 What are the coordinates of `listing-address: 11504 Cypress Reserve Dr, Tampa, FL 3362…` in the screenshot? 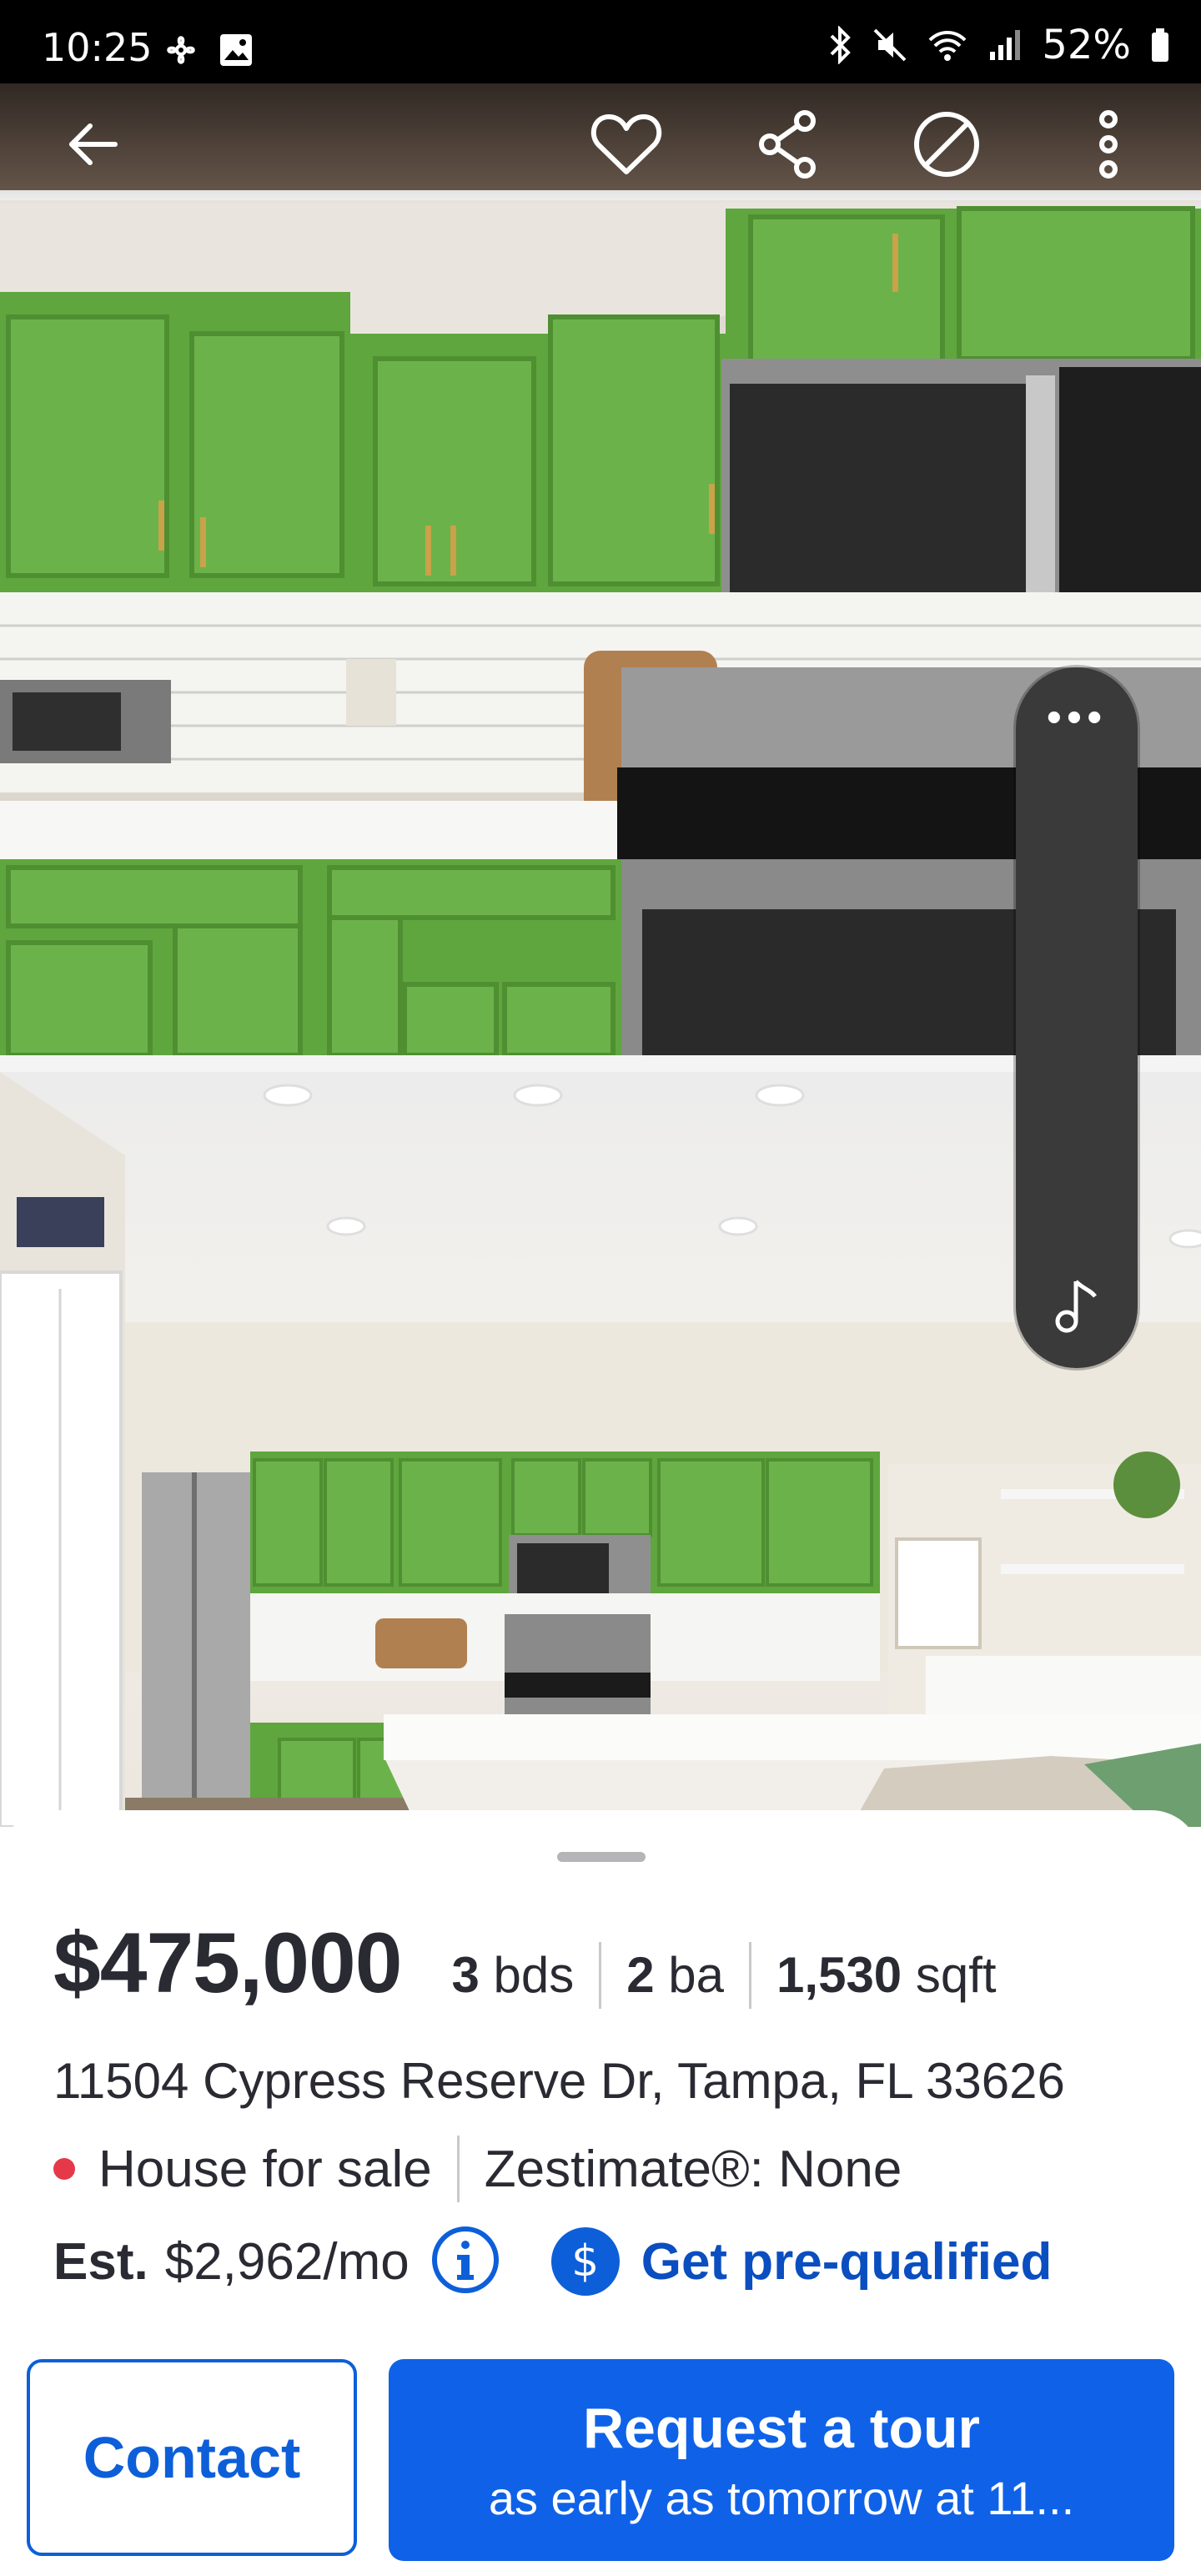 It's located at (559, 2081).